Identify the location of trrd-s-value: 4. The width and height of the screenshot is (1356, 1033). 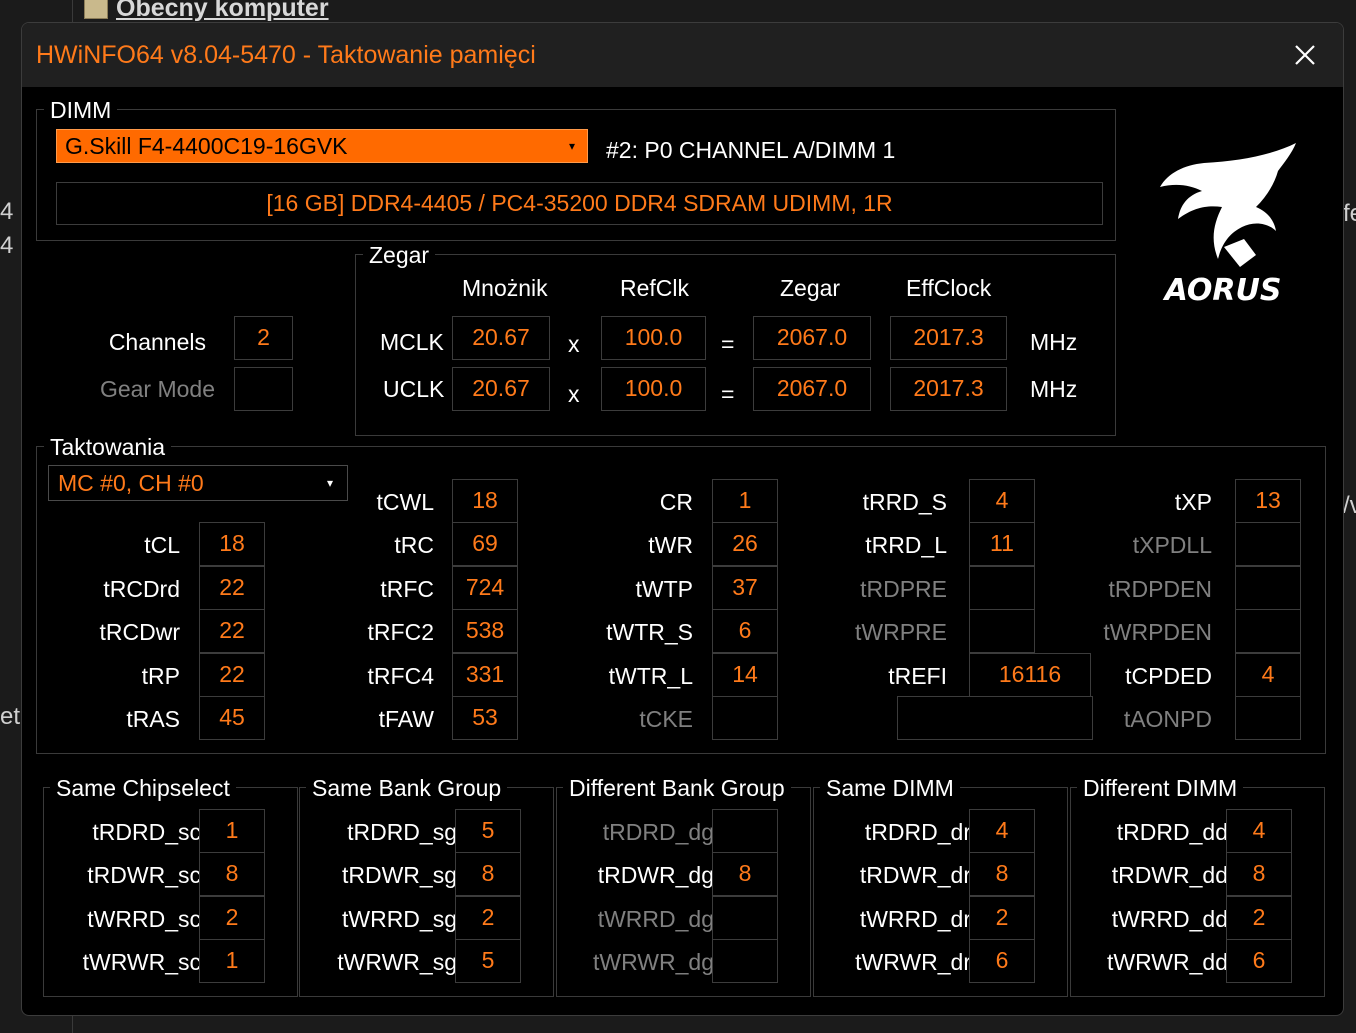
(1002, 500).